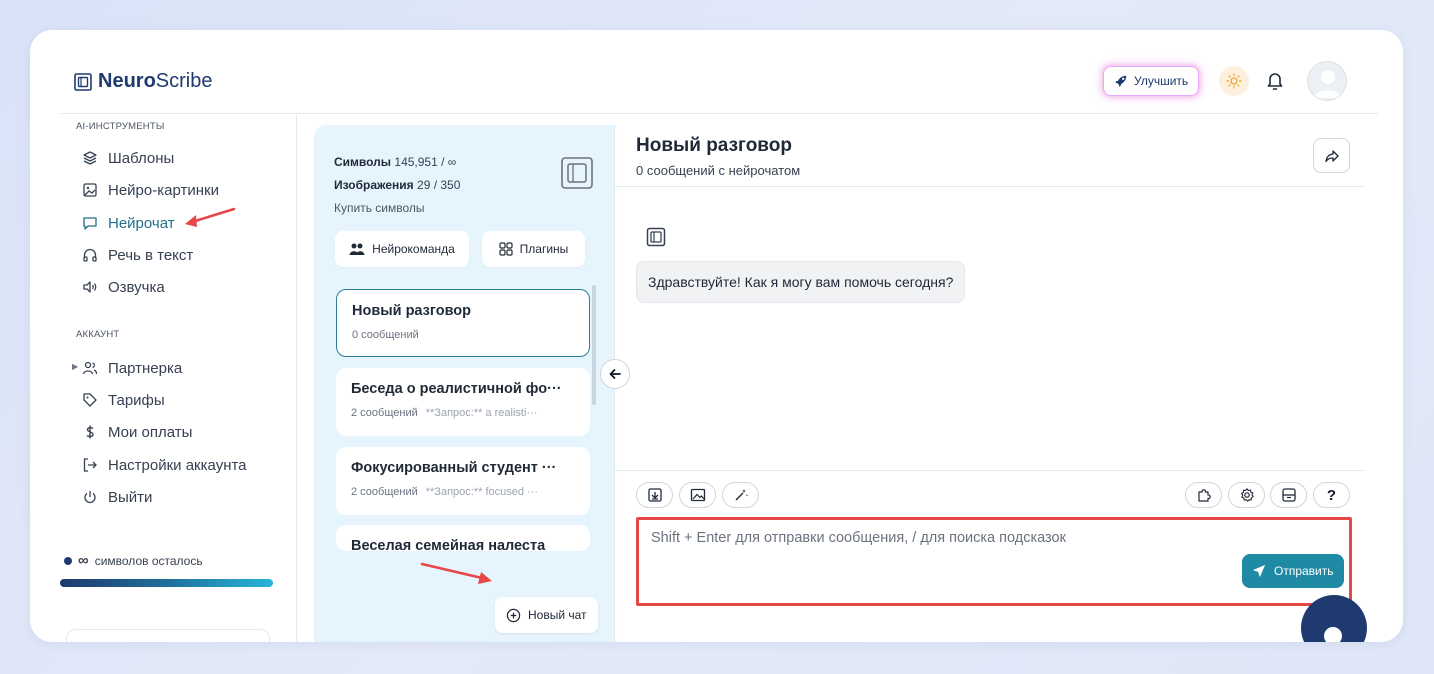 The height and width of the screenshot is (674, 1434). I want to click on chat-item-count: 2 сообщений, so click(384, 413).